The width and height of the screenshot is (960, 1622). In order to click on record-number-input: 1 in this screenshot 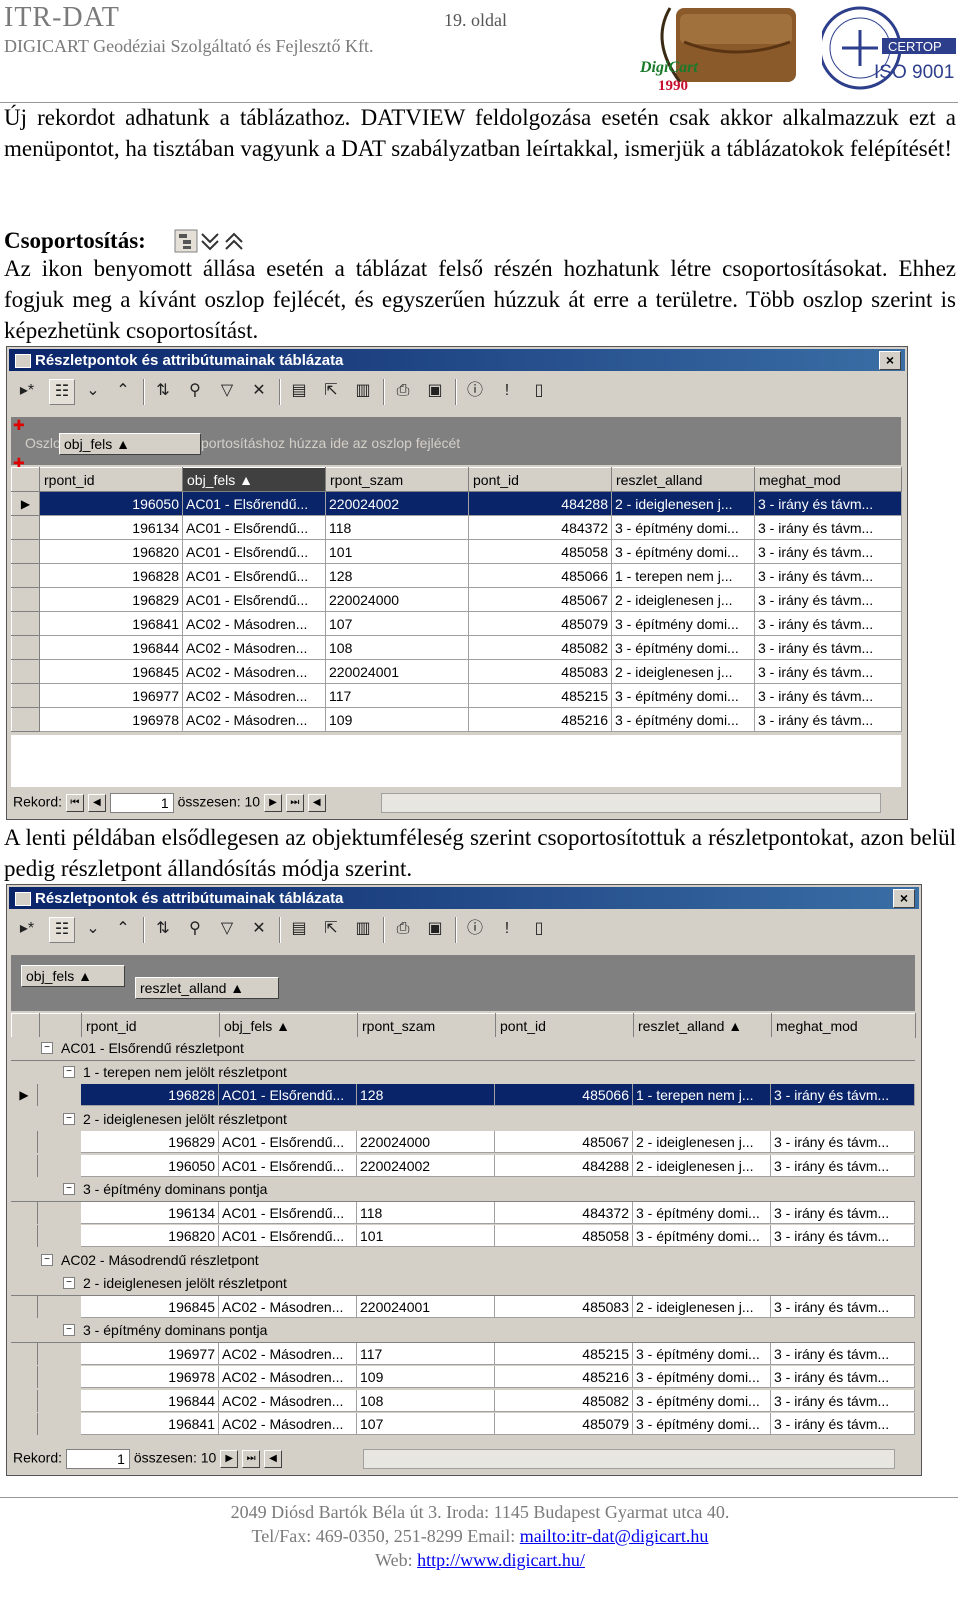, I will do `click(141, 803)`.